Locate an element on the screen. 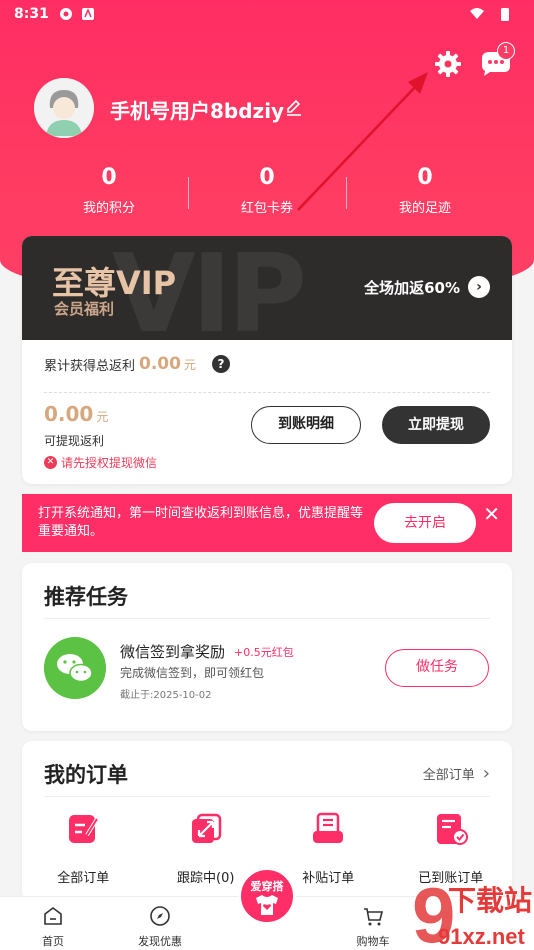 The height and width of the screenshot is (950, 534). shirt-heart-icon is located at coordinates (267, 905).